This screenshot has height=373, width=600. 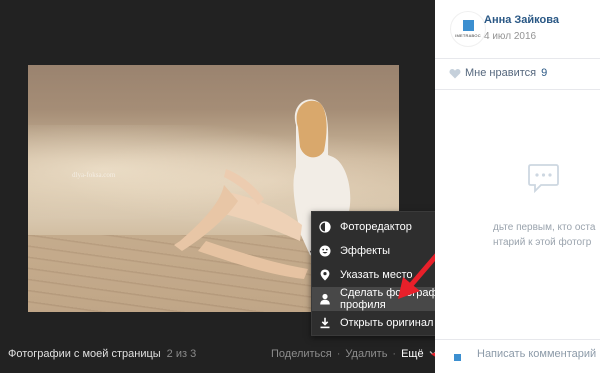 I want to click on location-pin-icon, so click(x=325, y=275).